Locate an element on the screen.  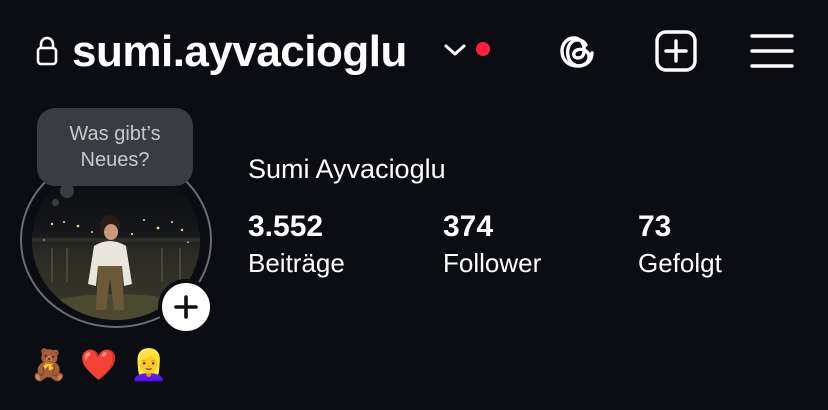
teddy-bear-emoji: 🧸 is located at coordinates (49, 365).